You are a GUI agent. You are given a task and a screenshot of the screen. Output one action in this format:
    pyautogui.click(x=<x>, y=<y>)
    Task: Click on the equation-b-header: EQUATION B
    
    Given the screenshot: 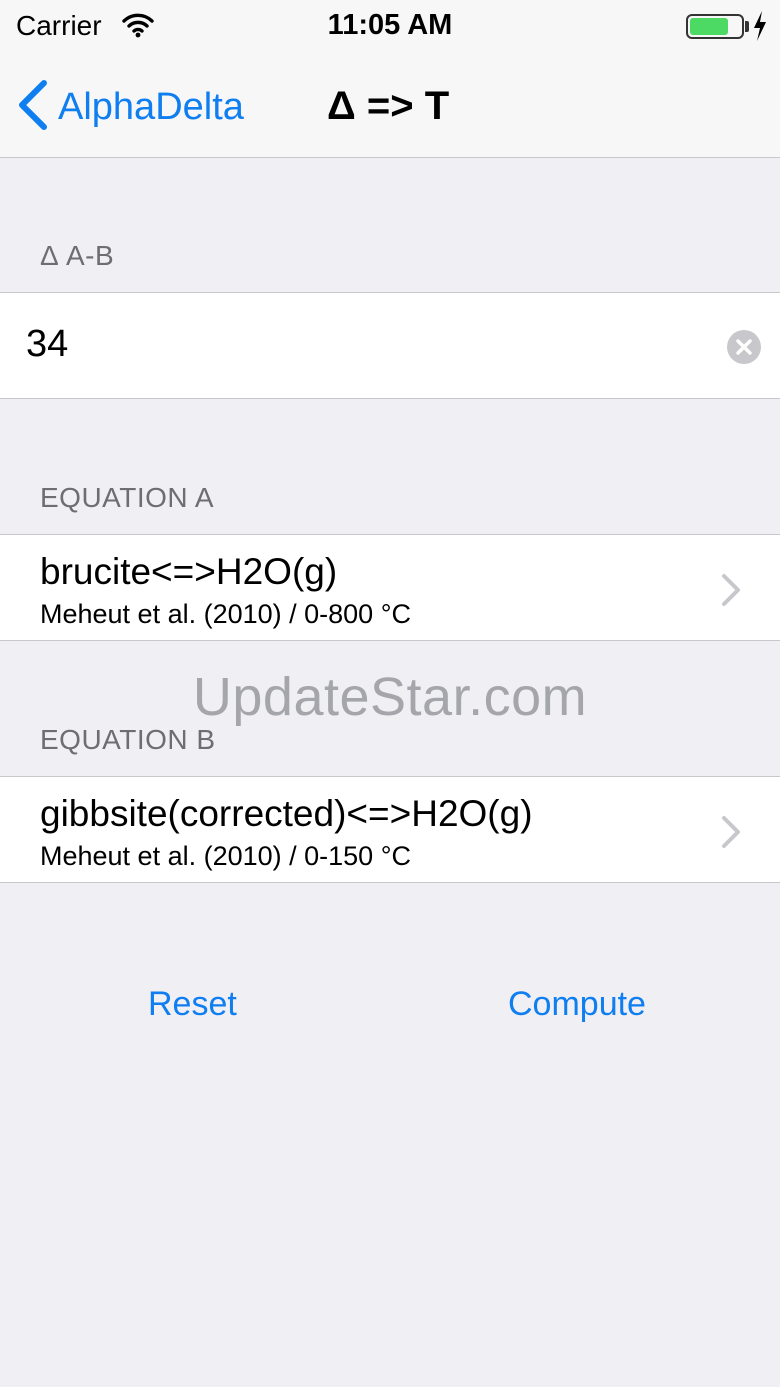 What is the action you would take?
    pyautogui.click(x=128, y=739)
    